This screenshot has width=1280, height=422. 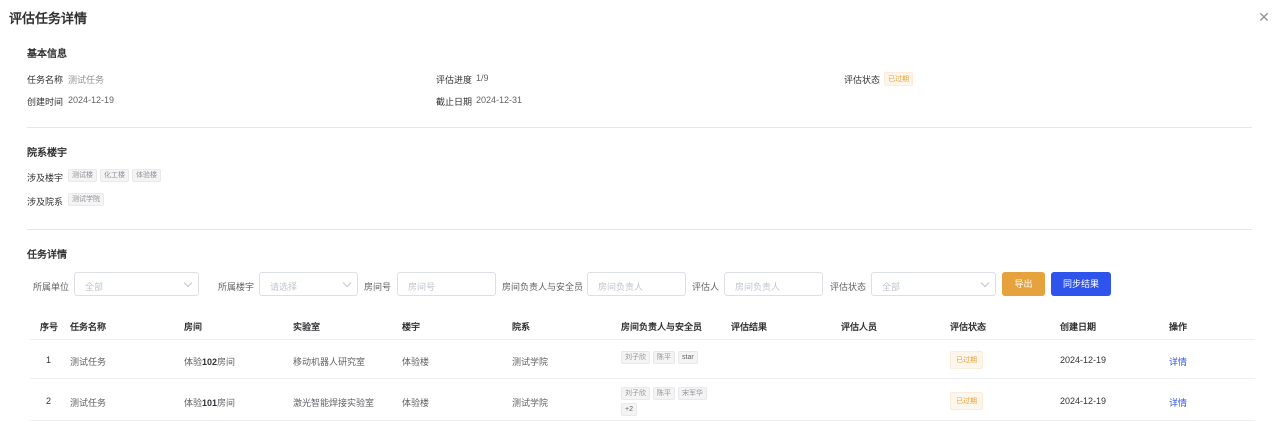 I want to click on created-label: 创建时间, so click(x=45, y=102).